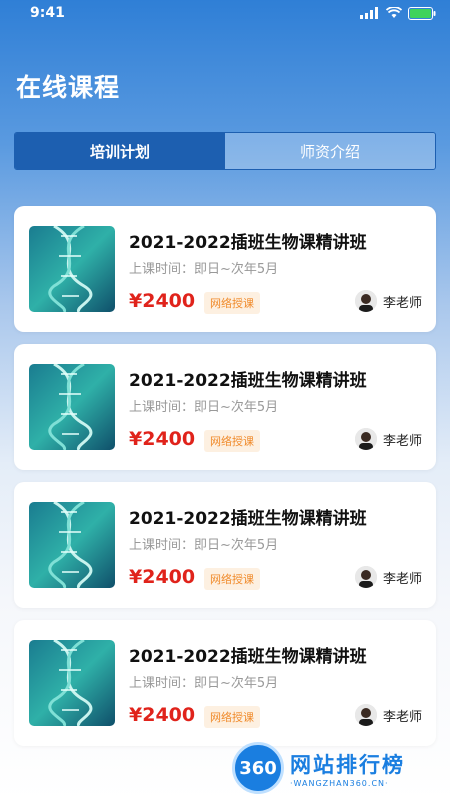 The height and width of the screenshot is (800, 450). Describe the element at coordinates (422, 13) in the screenshot. I see `battery-icon` at that location.